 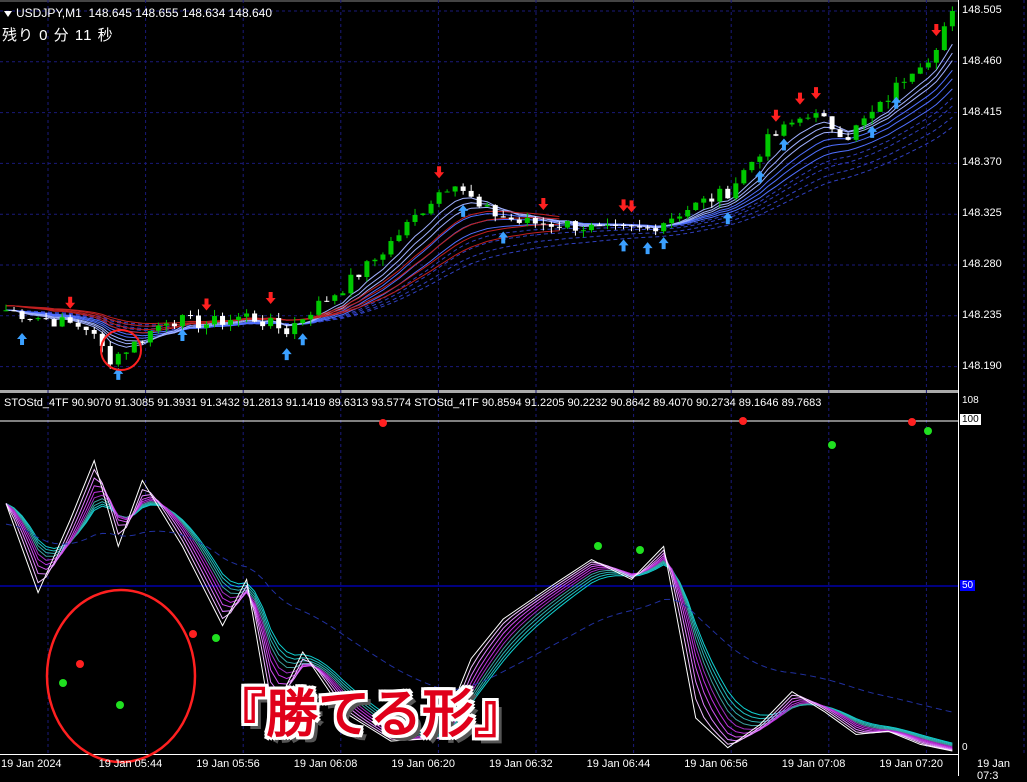 I want to click on highlight-circle, so click(x=121, y=676).